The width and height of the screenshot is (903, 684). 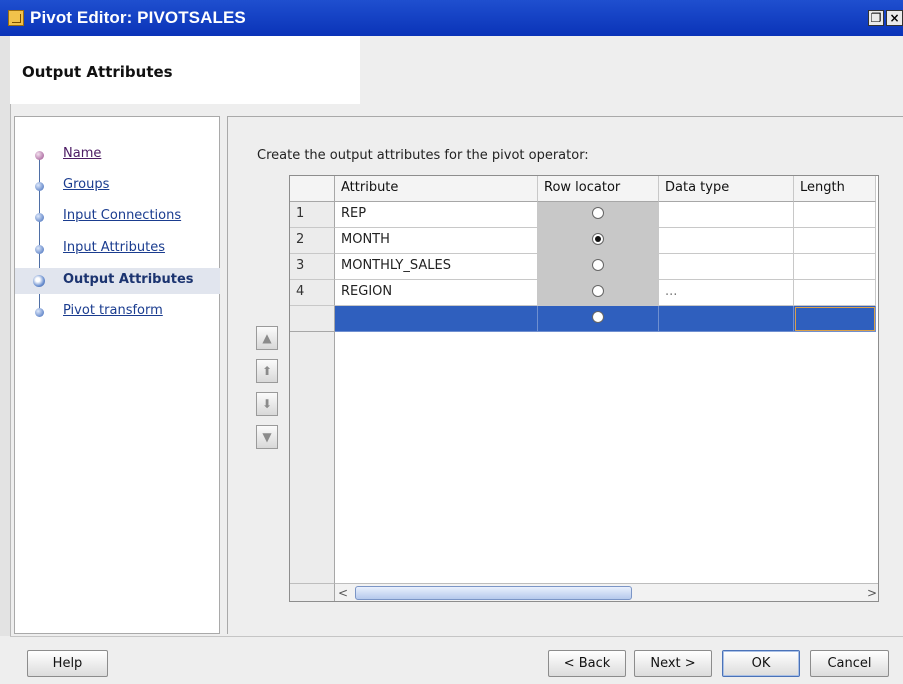 I want to click on pivot-editor-app-icon, so click(x=16, y=18).